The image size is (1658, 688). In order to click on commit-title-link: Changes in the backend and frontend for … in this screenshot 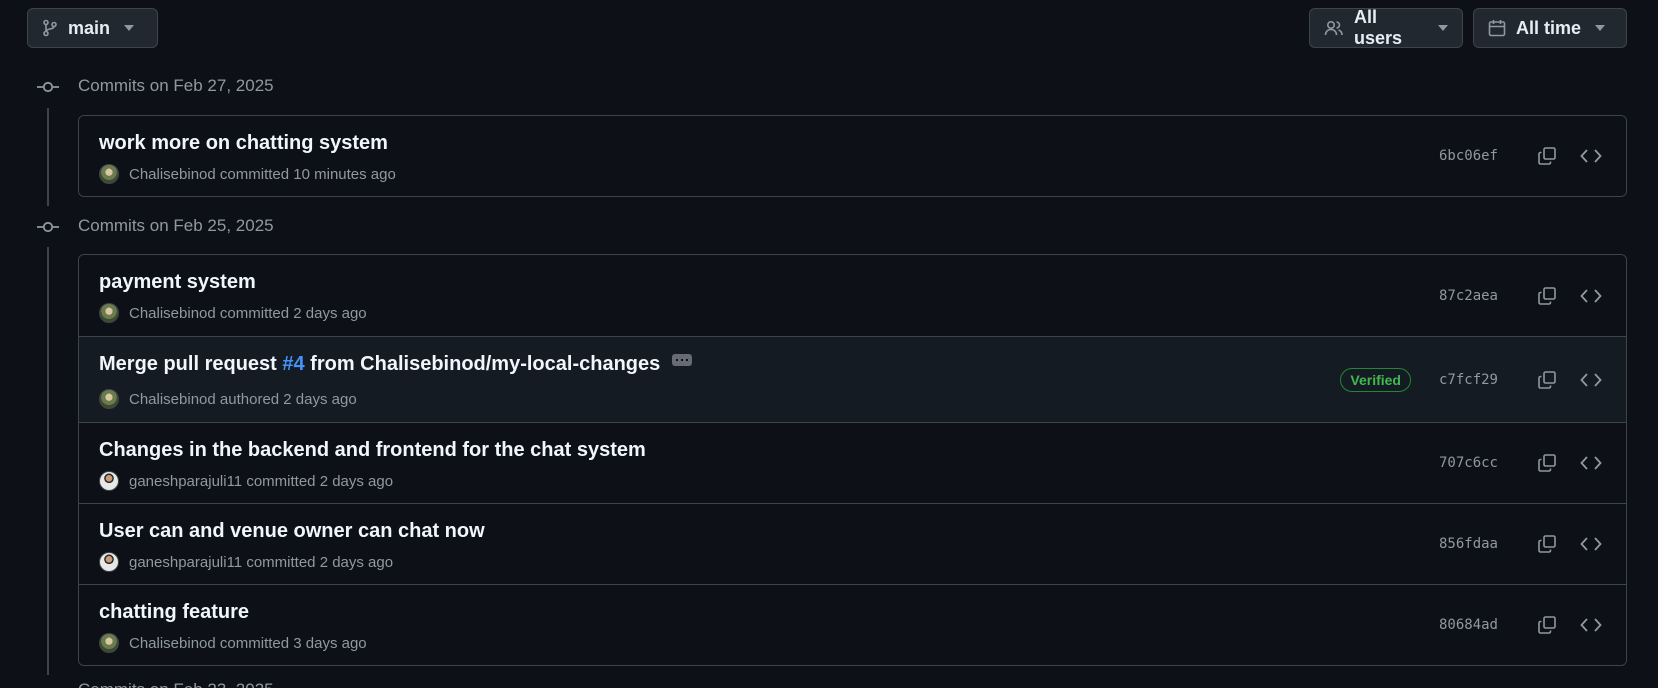, I will do `click(372, 450)`.